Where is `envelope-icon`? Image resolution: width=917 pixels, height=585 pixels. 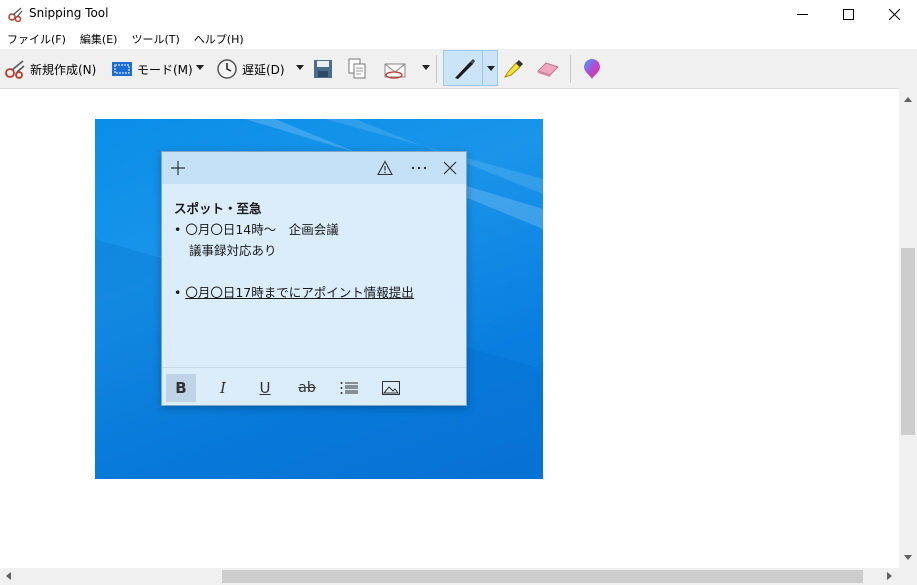
envelope-icon is located at coordinates (395, 71).